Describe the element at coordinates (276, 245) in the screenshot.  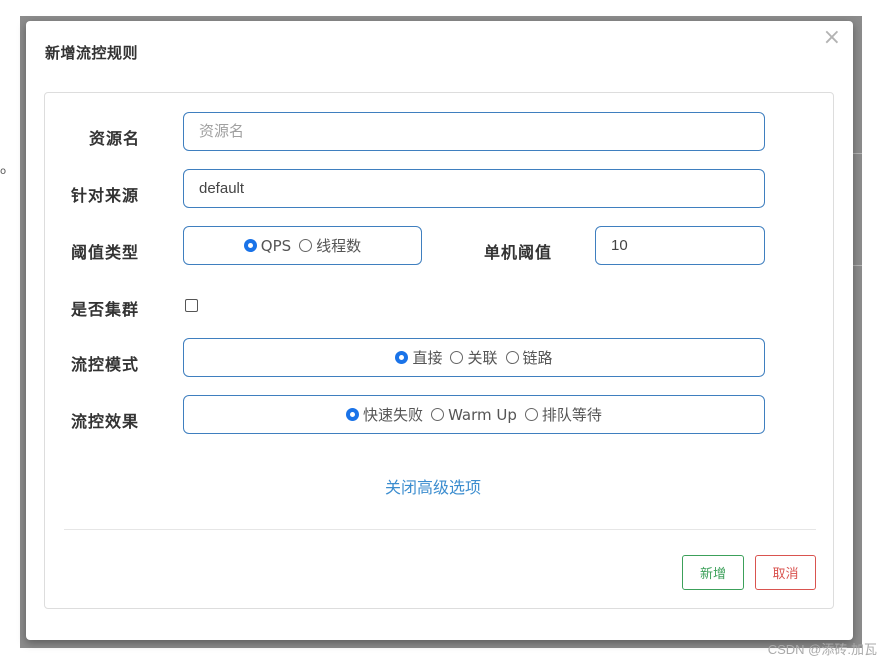
I see `radio-label: QPS` at that location.